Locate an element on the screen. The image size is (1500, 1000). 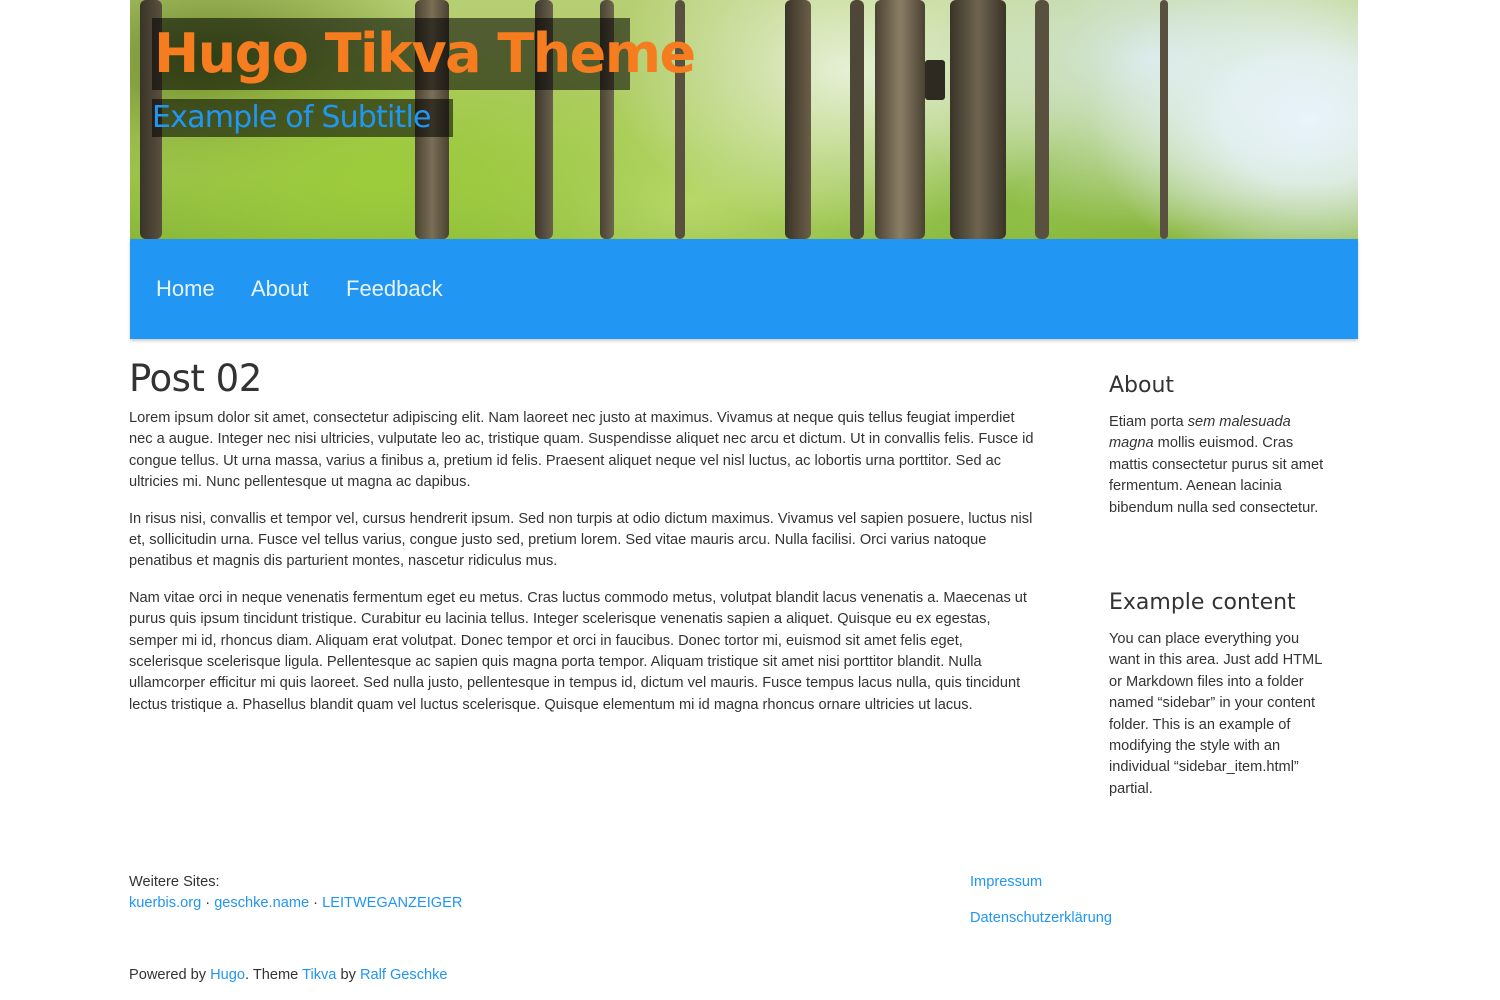
sidebar-about-heading: About is located at coordinates (1142, 385).